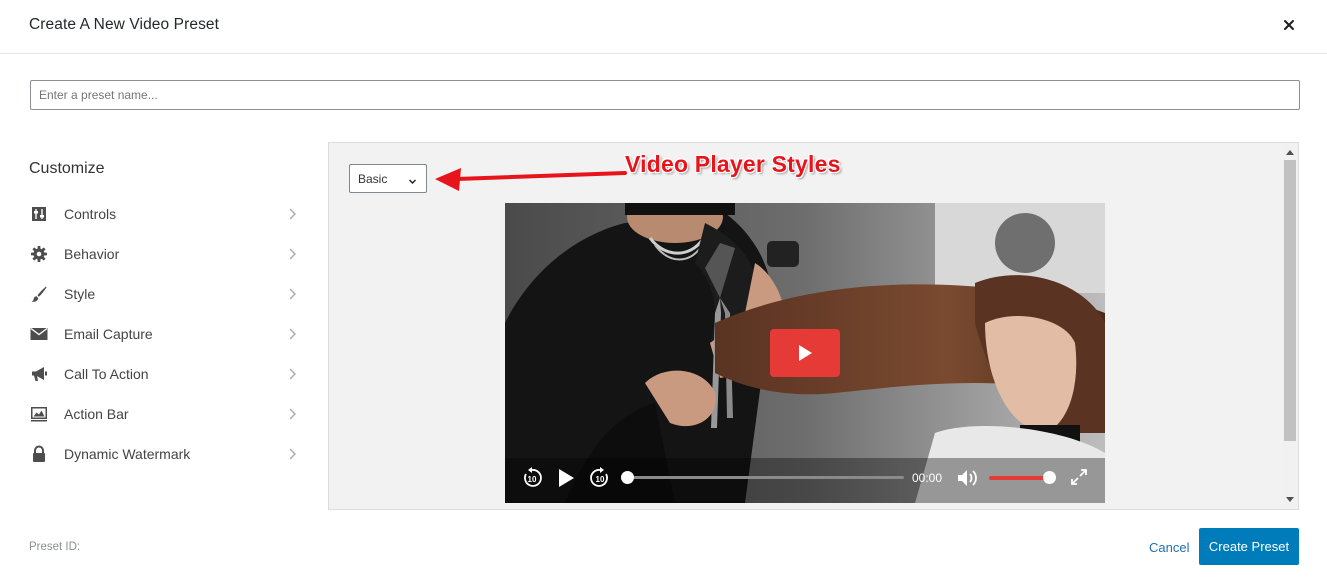 The width and height of the screenshot is (1327, 583). I want to click on current-time: 00:00, so click(927, 478).